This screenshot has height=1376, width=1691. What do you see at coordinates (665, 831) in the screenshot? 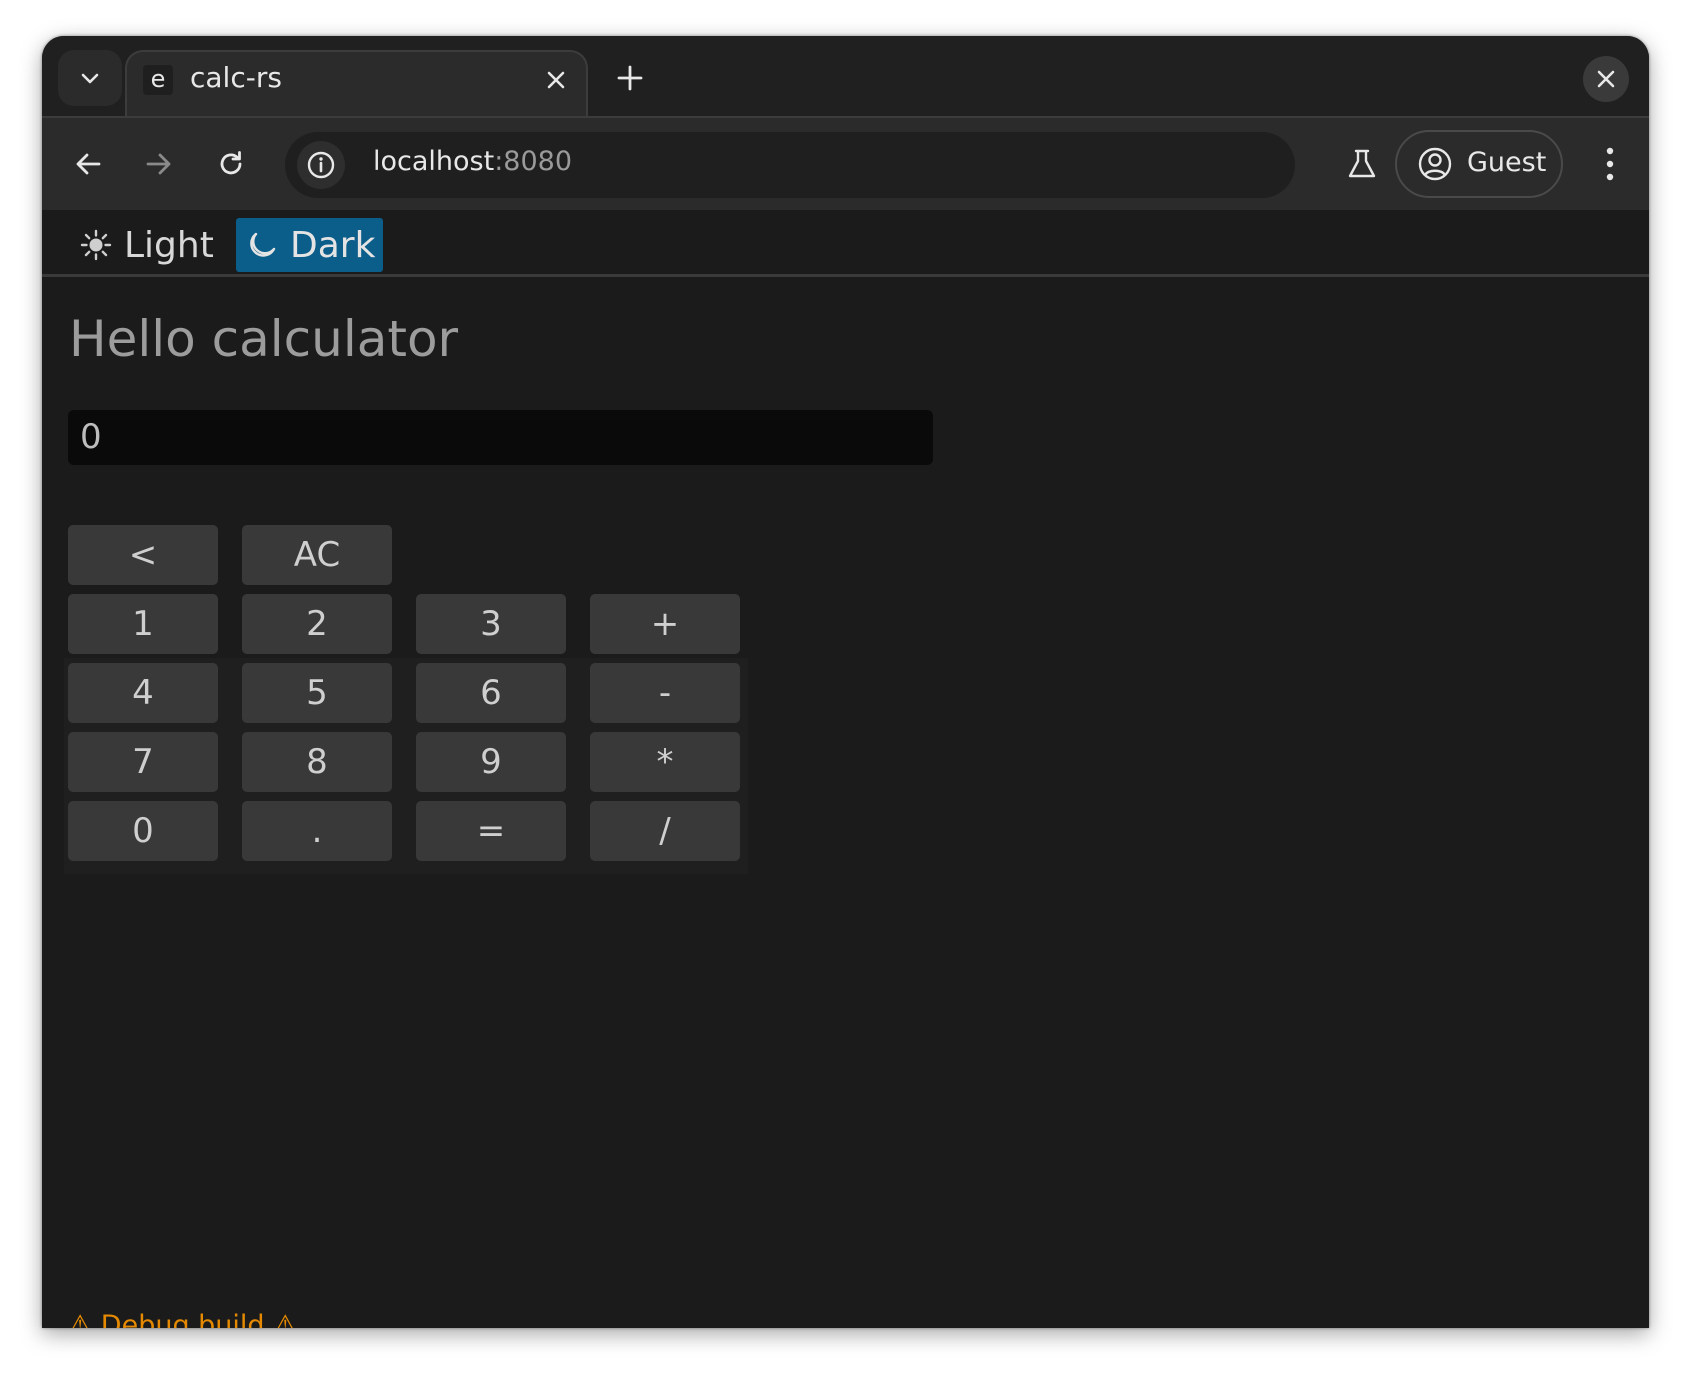
I see `divide-button: /` at bounding box center [665, 831].